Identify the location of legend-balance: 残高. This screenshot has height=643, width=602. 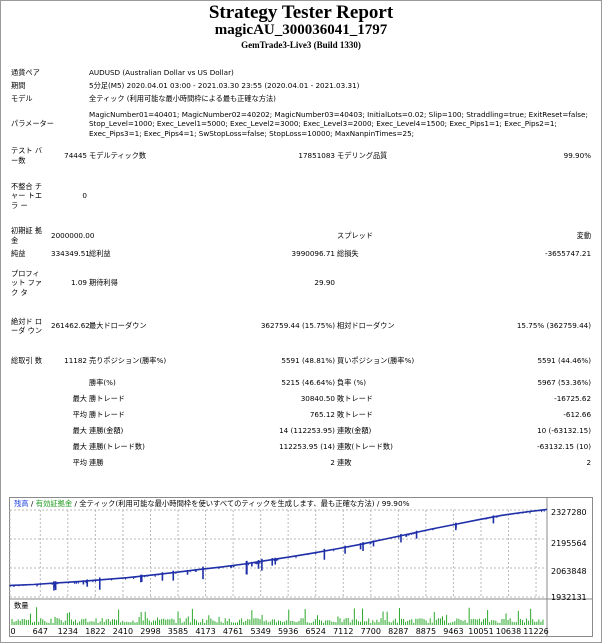
(21, 503).